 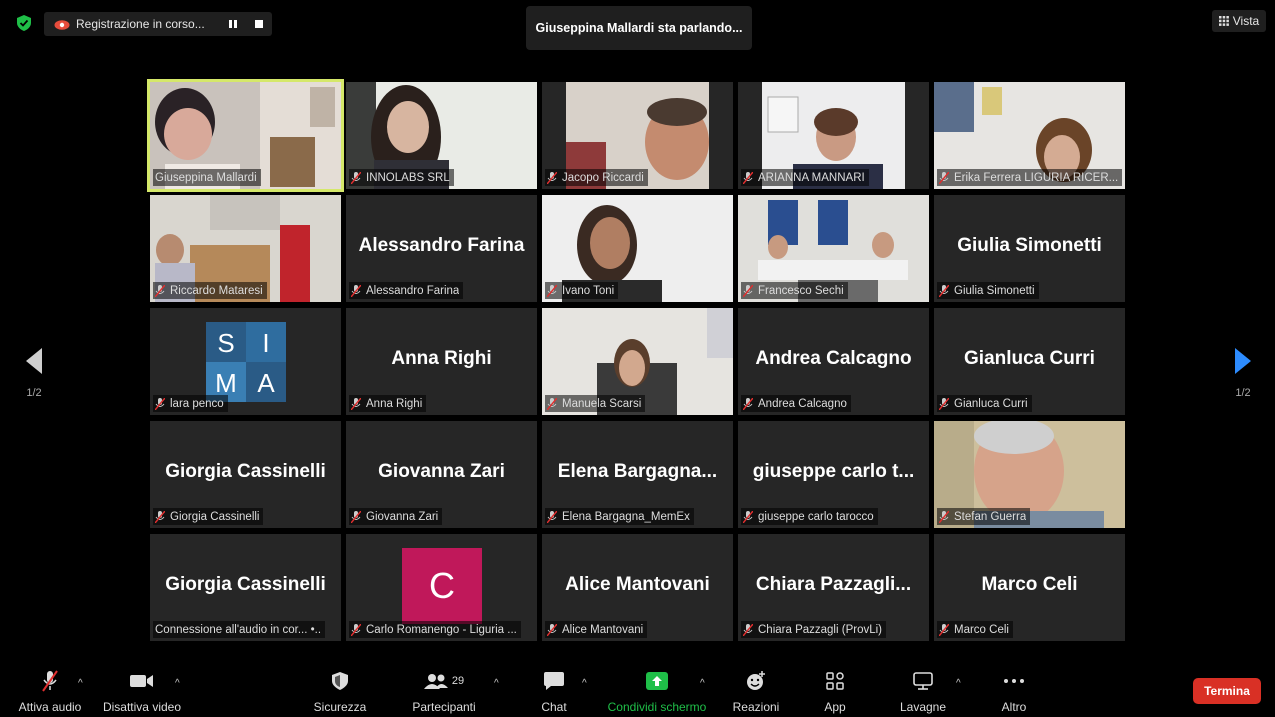 What do you see at coordinates (637, 361) in the screenshot?
I see `participant-tile: Manuela Scarsi` at bounding box center [637, 361].